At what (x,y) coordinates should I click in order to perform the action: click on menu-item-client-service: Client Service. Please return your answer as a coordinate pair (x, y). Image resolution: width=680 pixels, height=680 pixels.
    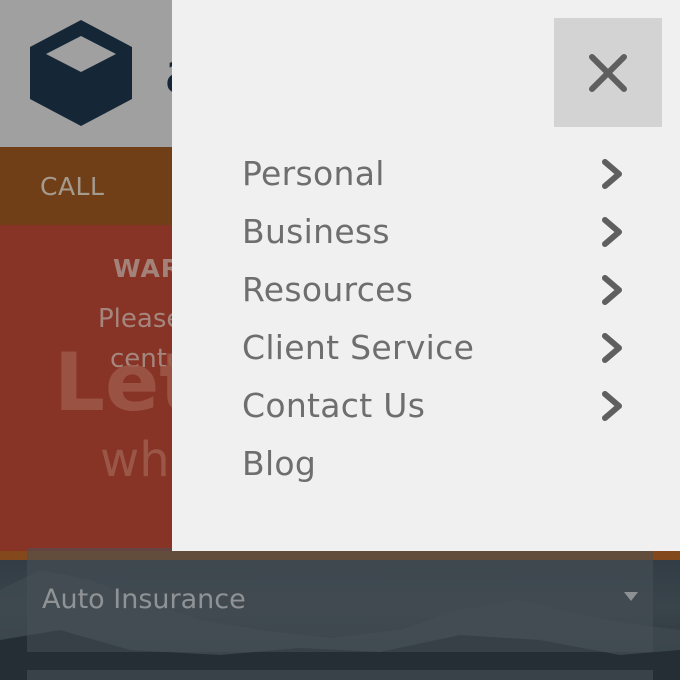
    Looking at the image, I should click on (437, 351).